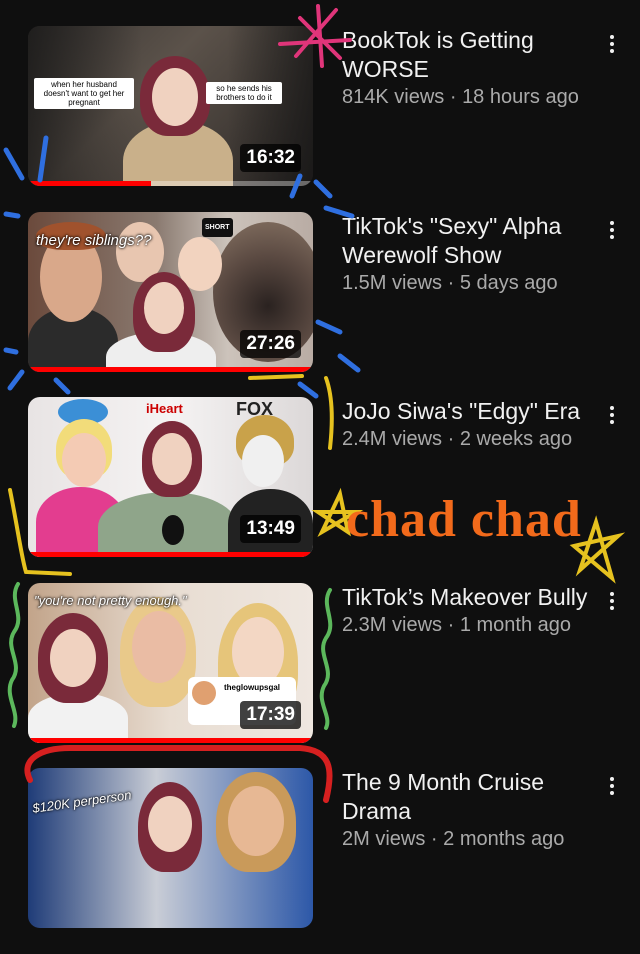 This screenshot has width=640, height=954. Describe the element at coordinates (466, 597) in the screenshot. I see `video-title: TikTok’s Makeover Bully` at that location.